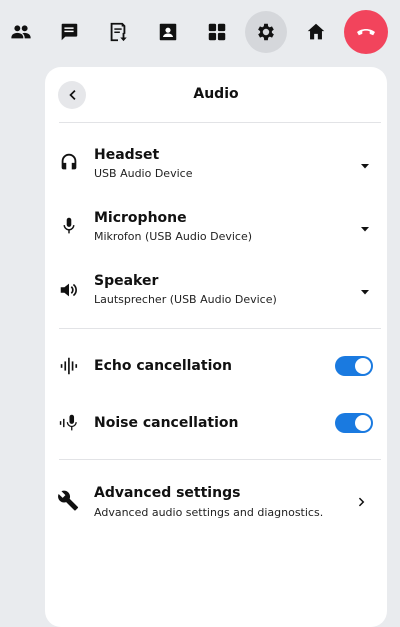 The image size is (400, 627). I want to click on device-title: Speaker, so click(126, 281).